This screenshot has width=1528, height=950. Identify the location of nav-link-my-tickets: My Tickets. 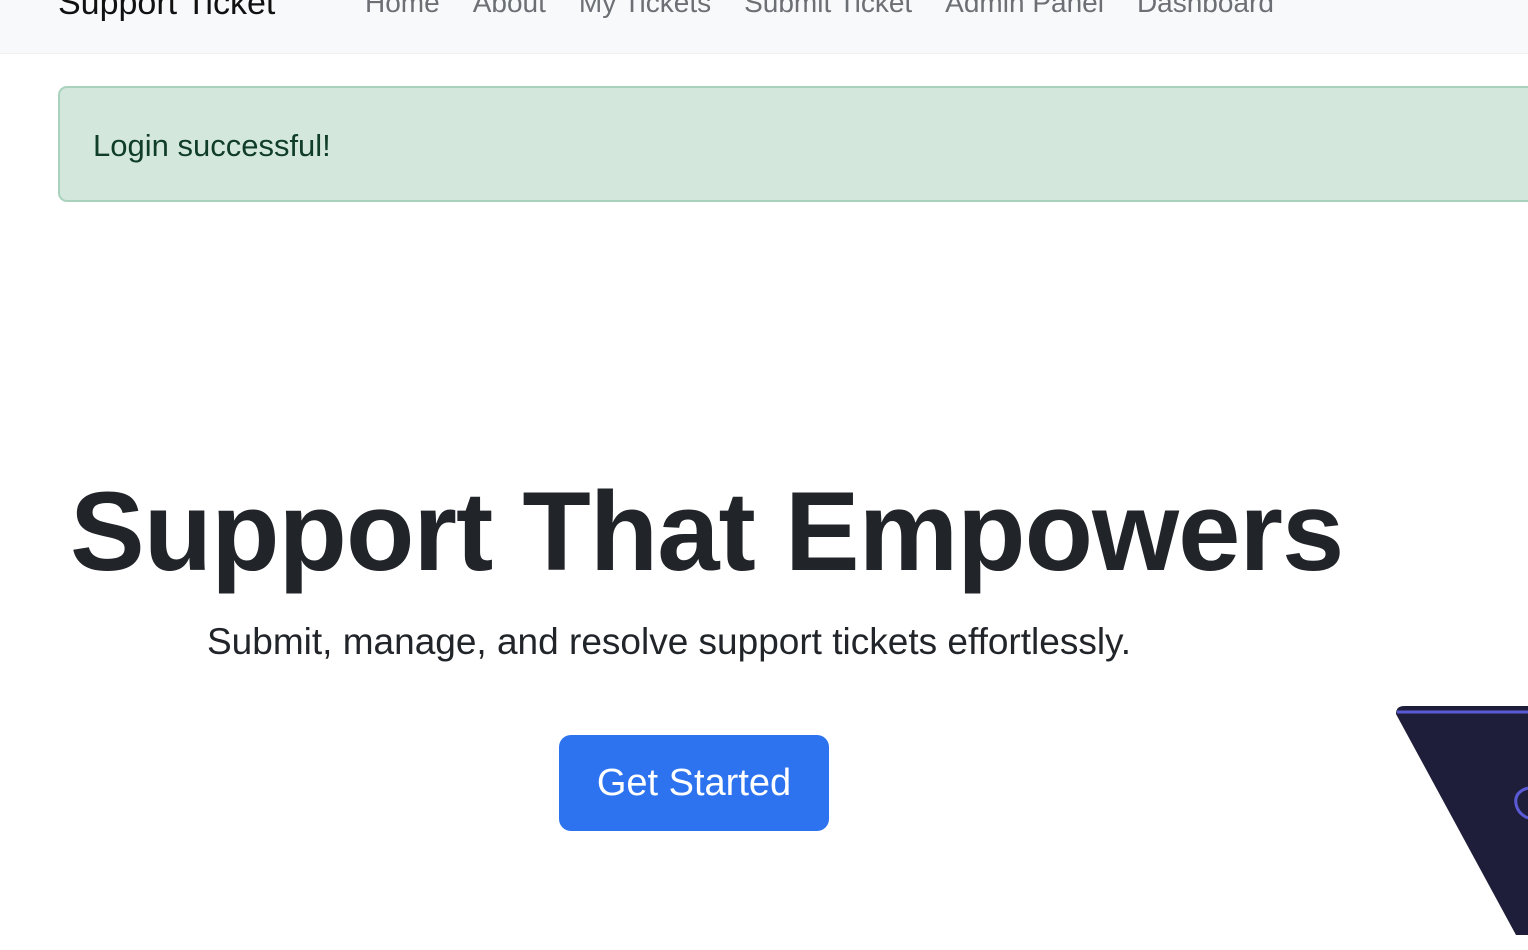
(645, 10).